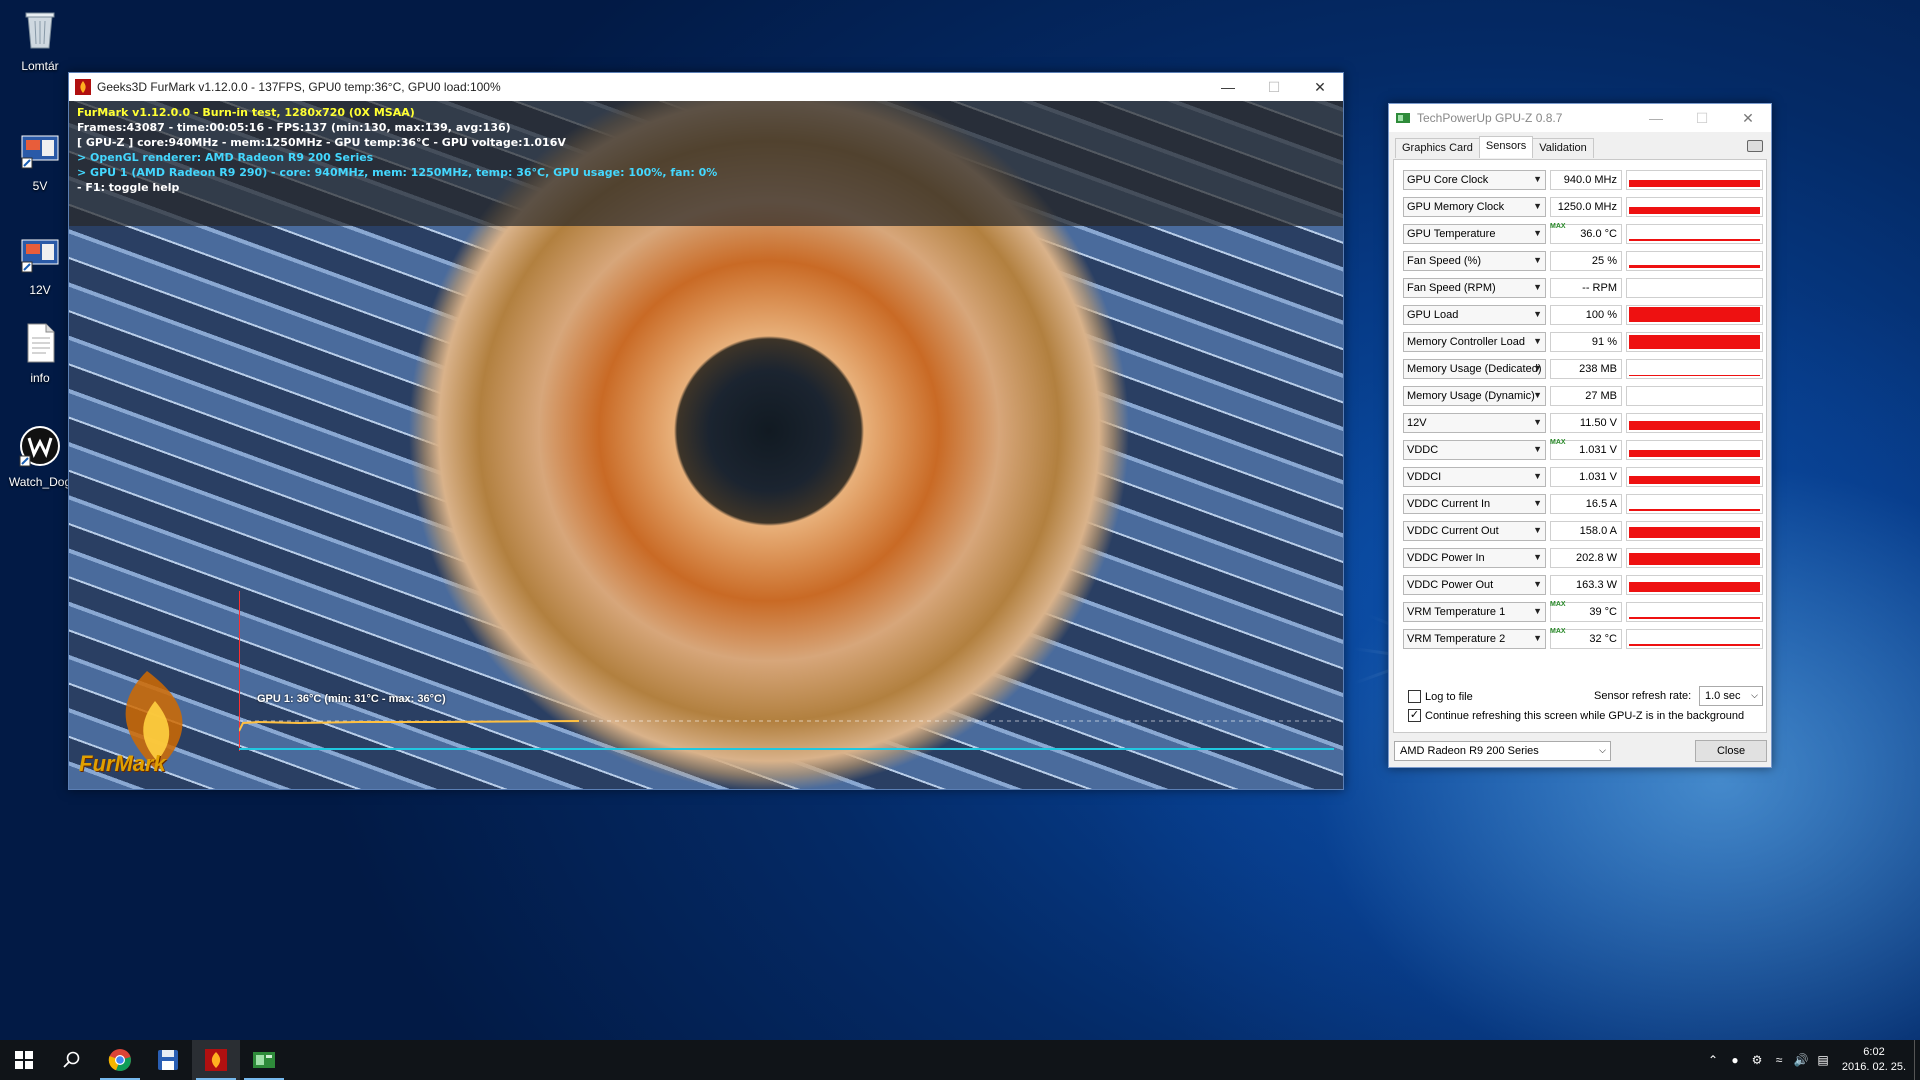  What do you see at coordinates (40, 160) in the screenshot?
I see `desktop-icon-5v: 5V` at bounding box center [40, 160].